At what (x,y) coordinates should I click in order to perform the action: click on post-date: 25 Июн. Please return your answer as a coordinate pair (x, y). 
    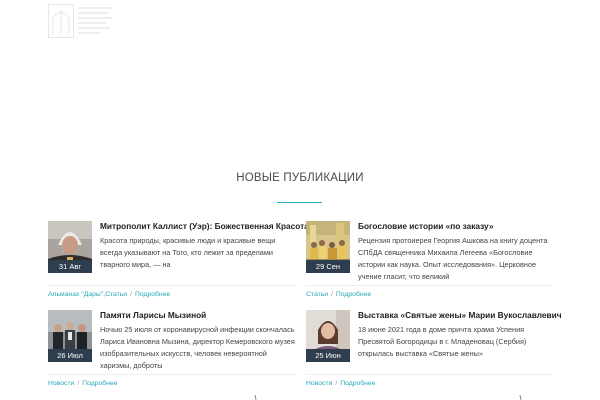
    Looking at the image, I should click on (328, 355).